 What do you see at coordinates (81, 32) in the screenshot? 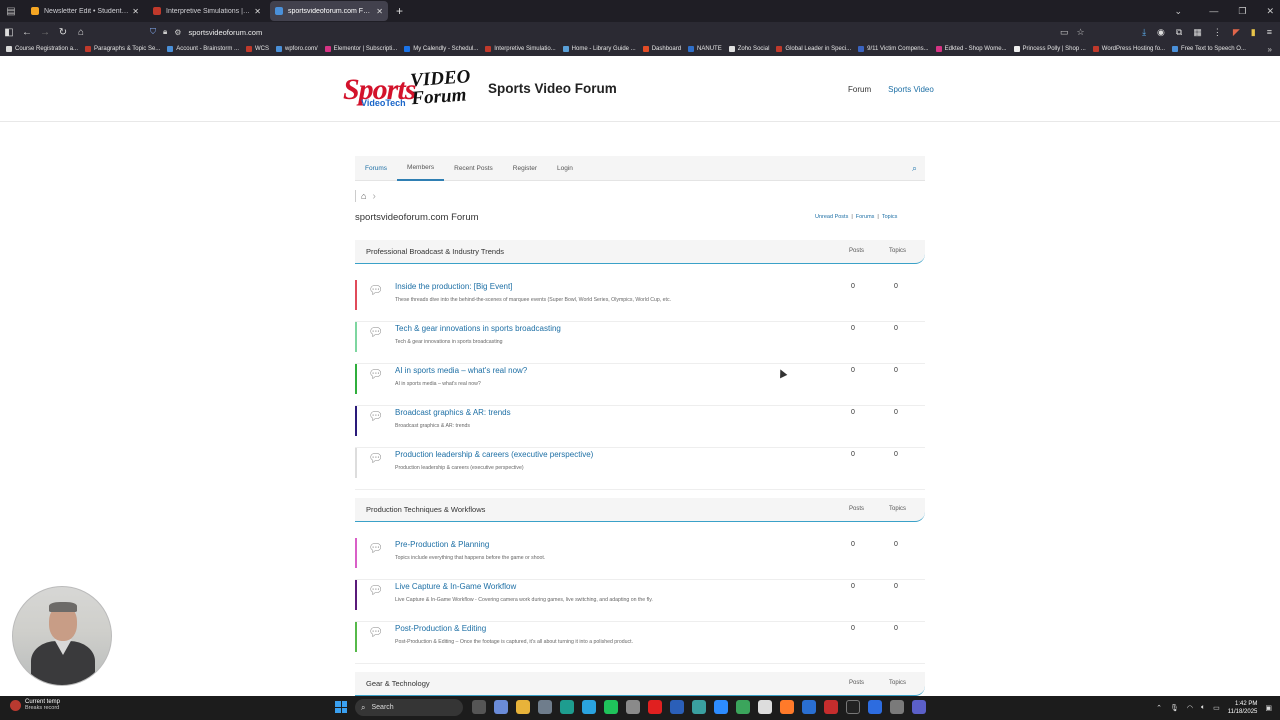
I see `home-button: ⌂` at bounding box center [81, 32].